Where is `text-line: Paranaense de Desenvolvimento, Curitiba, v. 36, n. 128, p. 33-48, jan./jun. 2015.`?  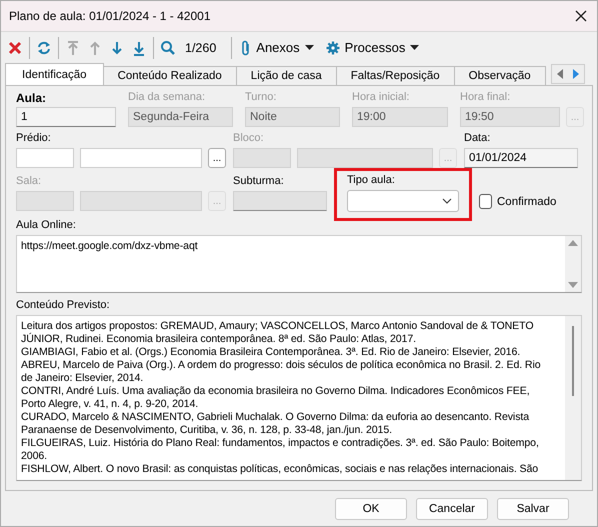
text-line: Paranaense de Desenvolvimento, Curitiba, v. 36, n. 128, p. 33-48, jan./jun. 2015. is located at coordinates (207, 430).